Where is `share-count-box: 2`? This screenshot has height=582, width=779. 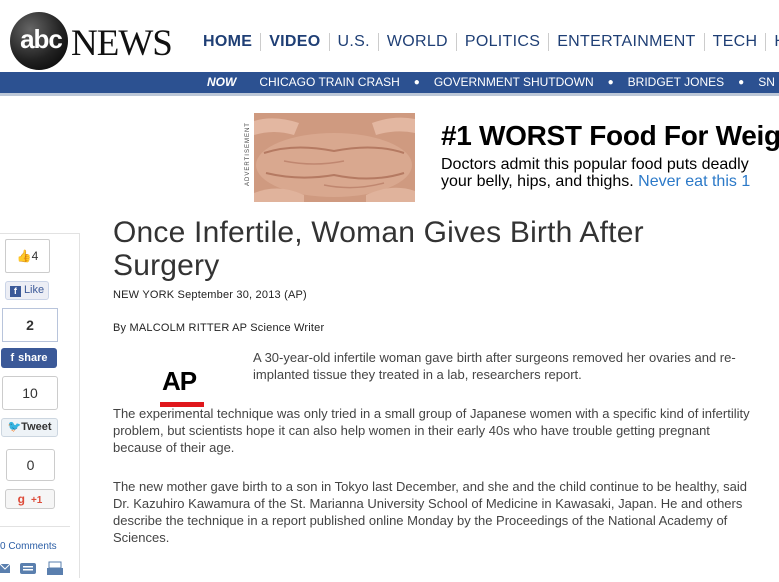
share-count-box: 2 is located at coordinates (30, 325).